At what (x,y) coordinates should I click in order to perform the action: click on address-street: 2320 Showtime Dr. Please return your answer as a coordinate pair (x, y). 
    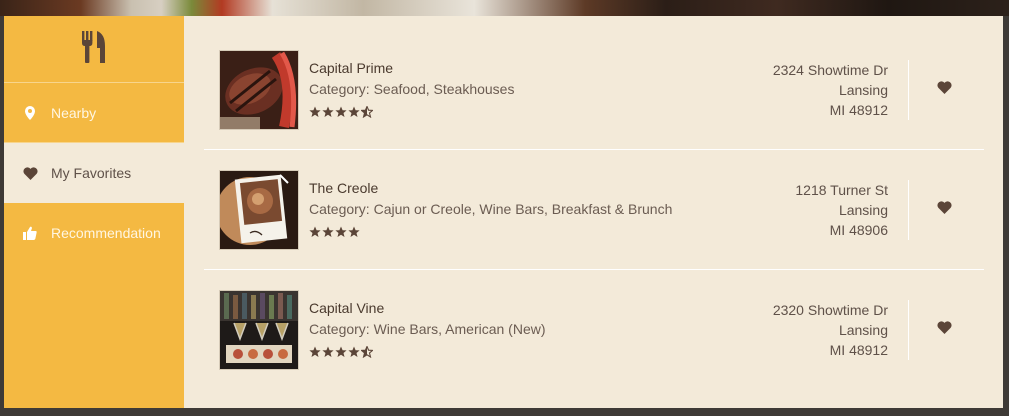
    Looking at the image, I should click on (830, 310).